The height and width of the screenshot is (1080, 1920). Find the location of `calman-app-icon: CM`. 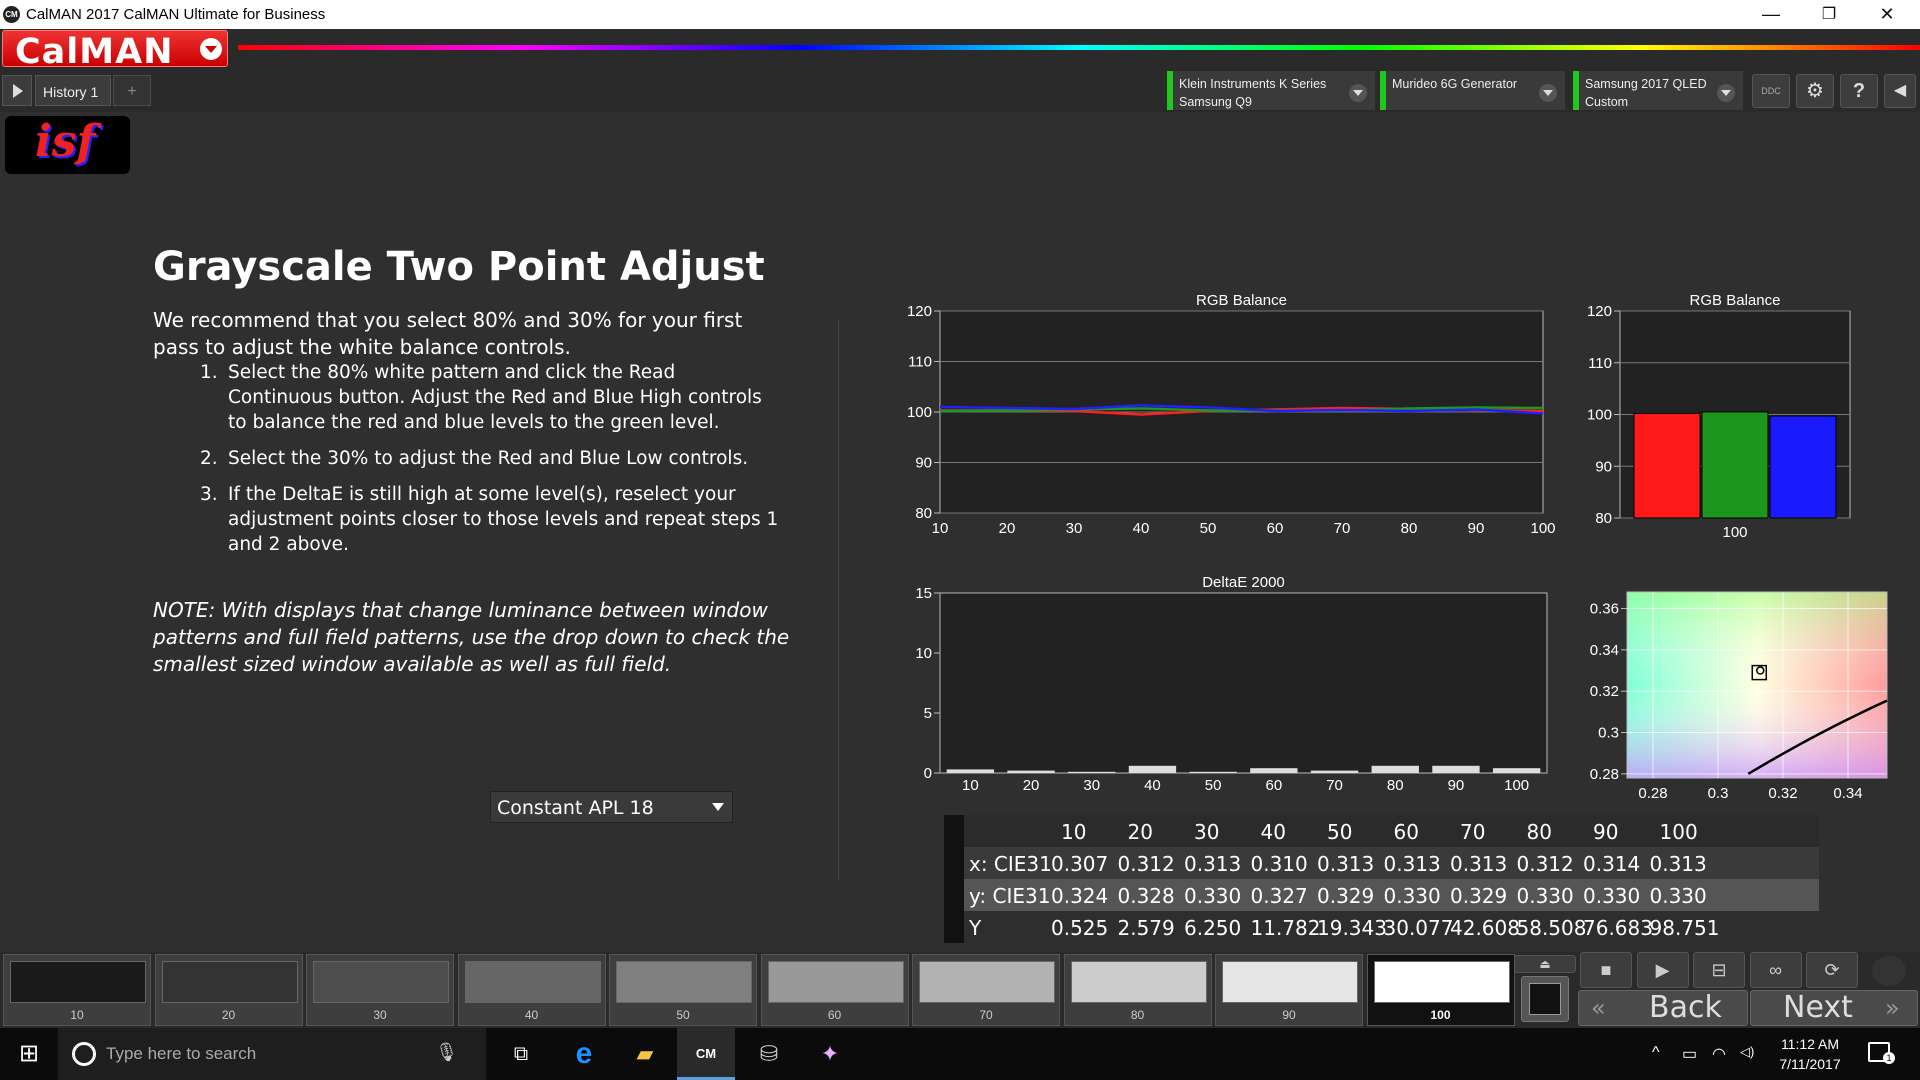

calman-app-icon: CM is located at coordinates (11, 14).